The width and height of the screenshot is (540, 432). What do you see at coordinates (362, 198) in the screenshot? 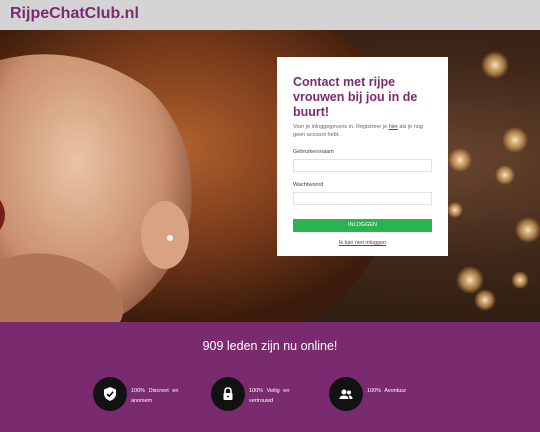
I see `password-input` at bounding box center [362, 198].